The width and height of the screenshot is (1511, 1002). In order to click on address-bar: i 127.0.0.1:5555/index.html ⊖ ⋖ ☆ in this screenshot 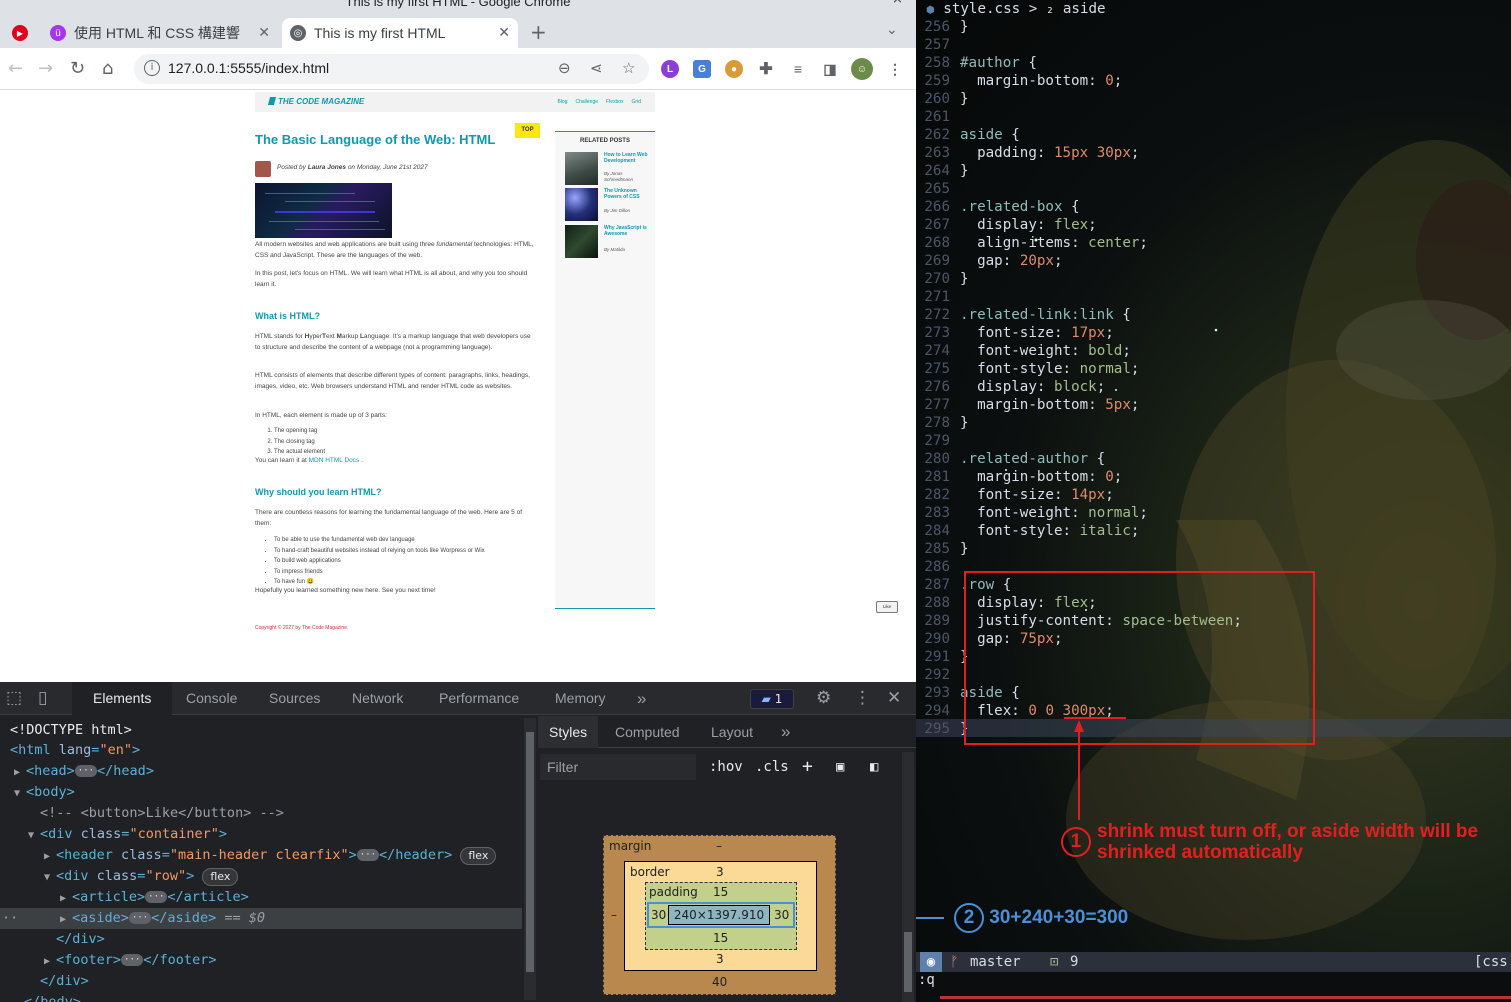, I will do `click(391, 69)`.